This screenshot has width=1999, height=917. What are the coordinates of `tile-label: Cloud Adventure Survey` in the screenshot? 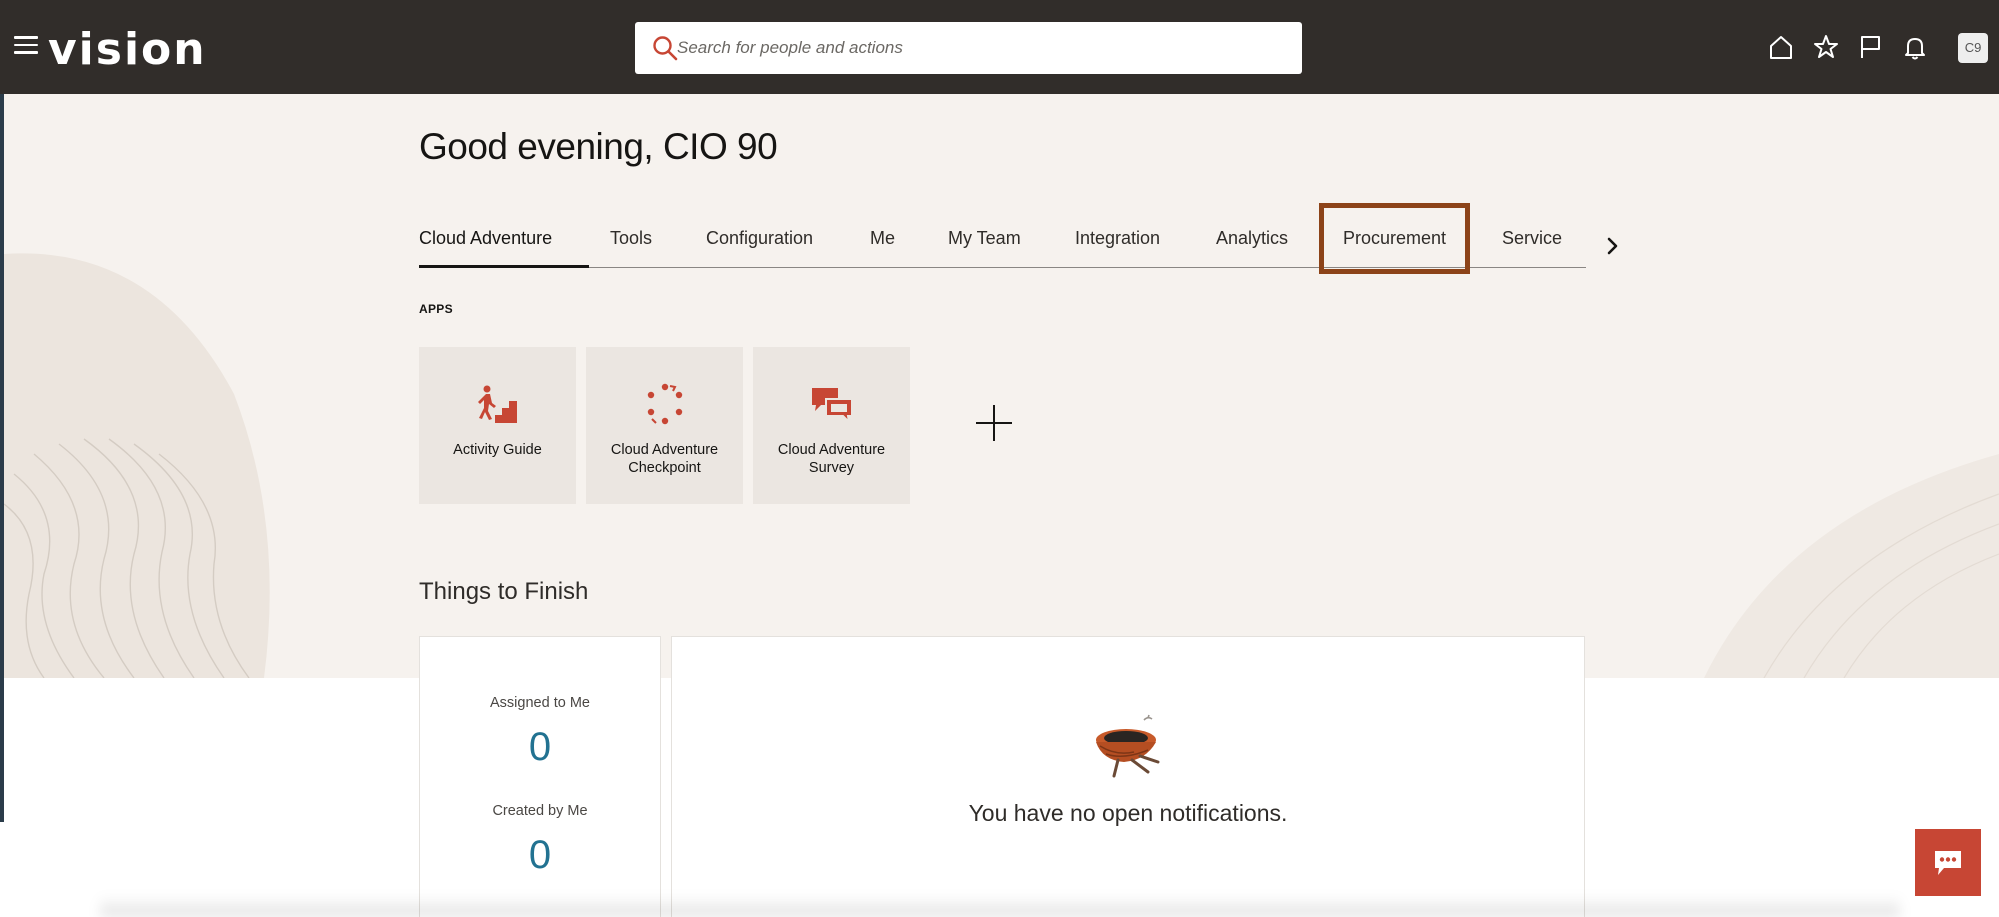 It's located at (831, 459).